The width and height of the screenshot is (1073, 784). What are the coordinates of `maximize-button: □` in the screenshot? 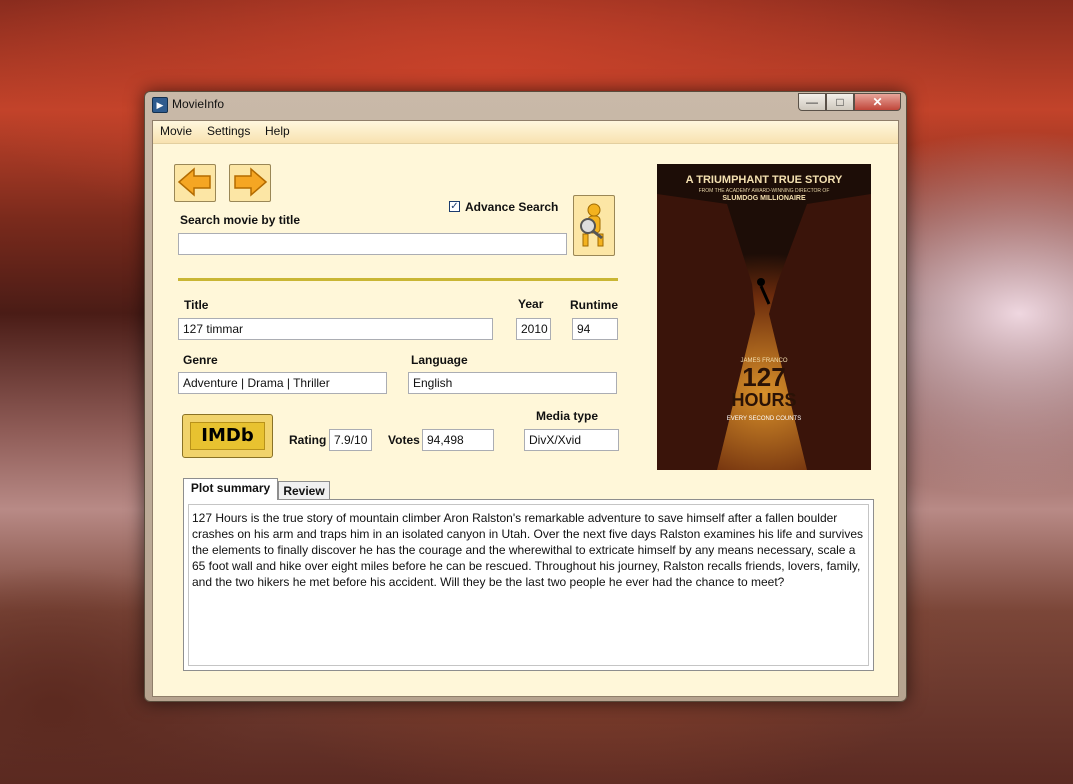 It's located at (840, 102).